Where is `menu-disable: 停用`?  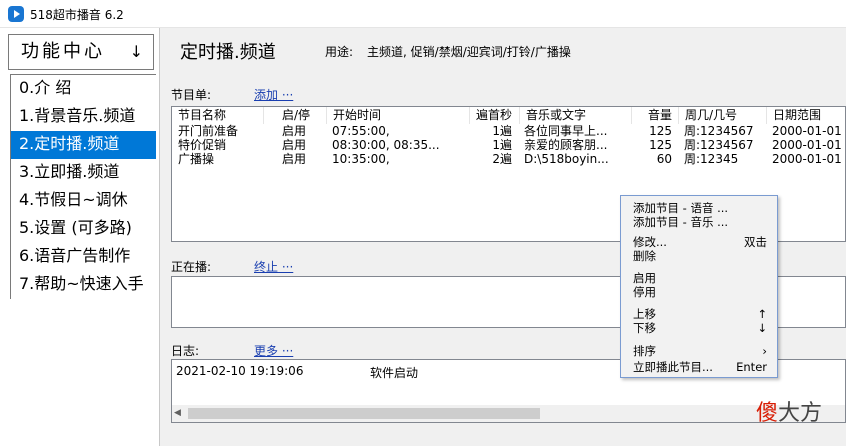
menu-disable: 停用 is located at coordinates (644, 292).